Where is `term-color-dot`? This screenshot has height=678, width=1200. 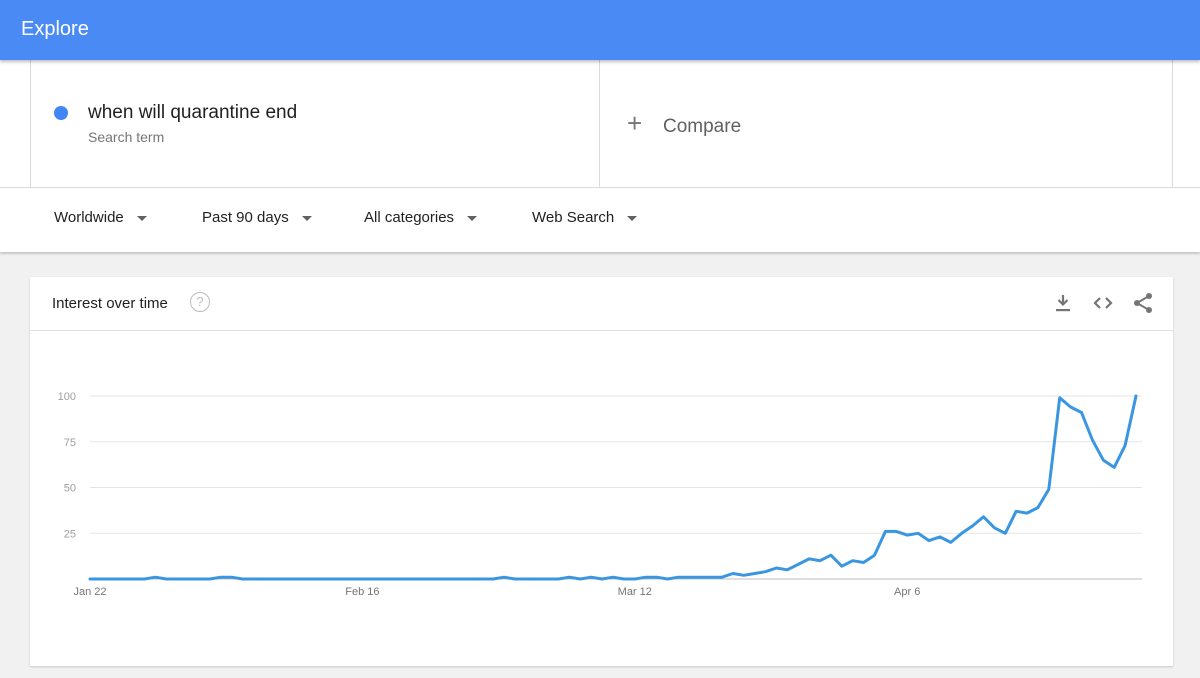
term-color-dot is located at coordinates (61, 113).